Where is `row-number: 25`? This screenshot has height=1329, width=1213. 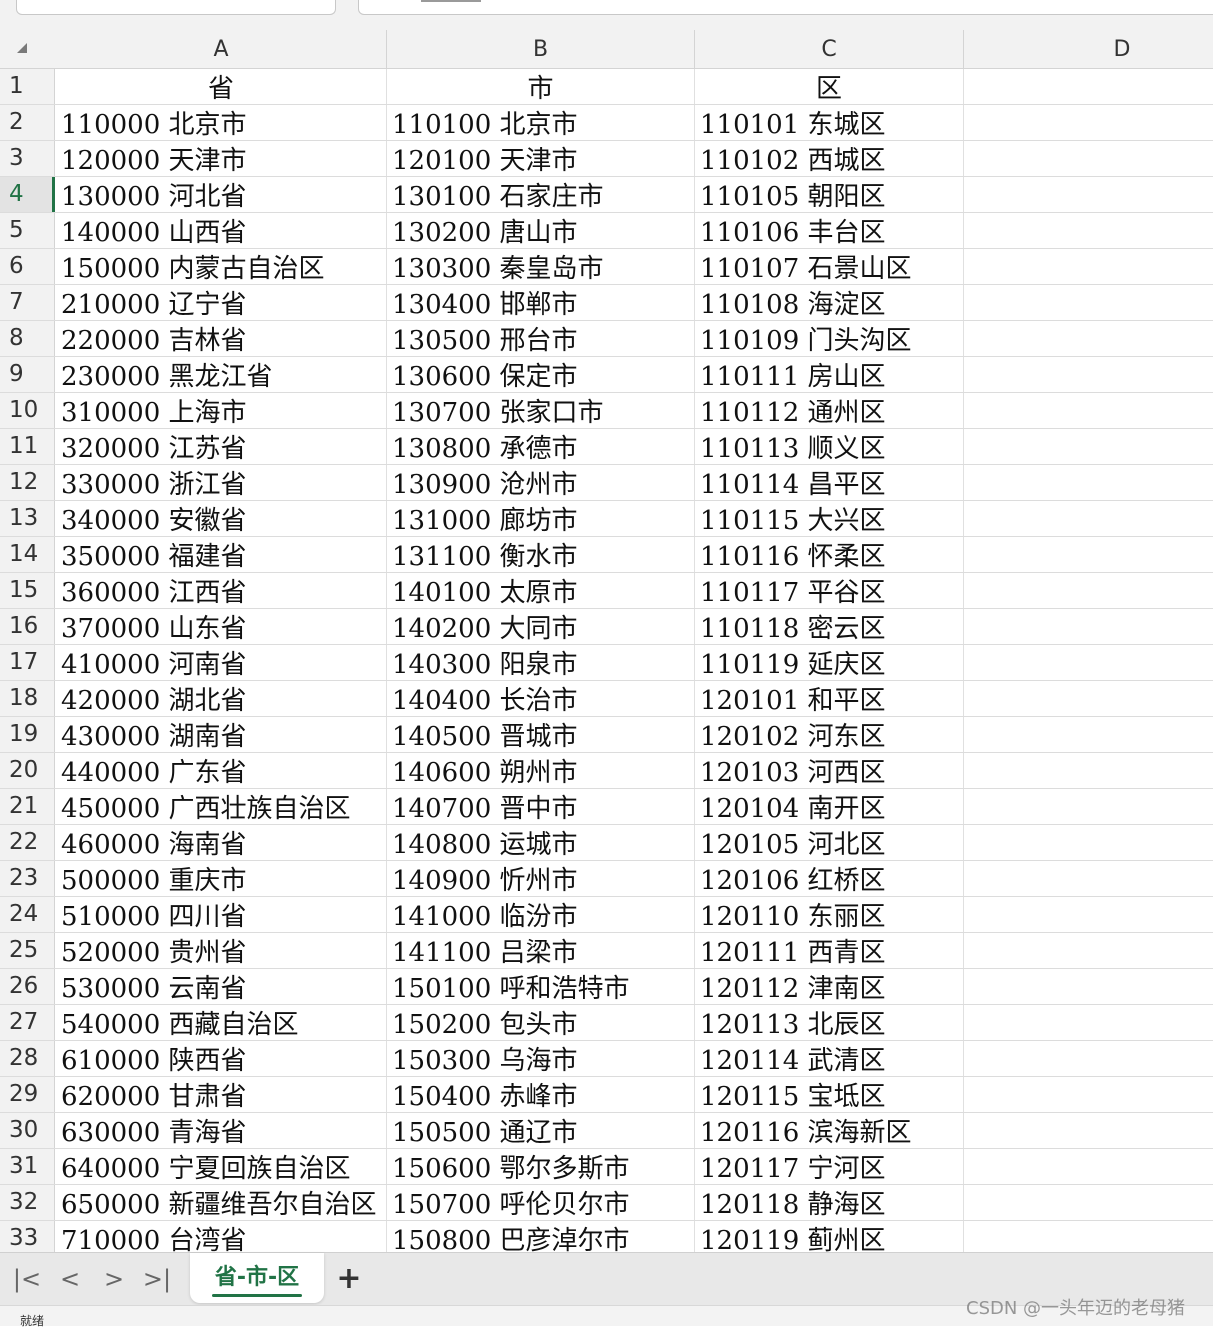
row-number: 25 is located at coordinates (27, 950).